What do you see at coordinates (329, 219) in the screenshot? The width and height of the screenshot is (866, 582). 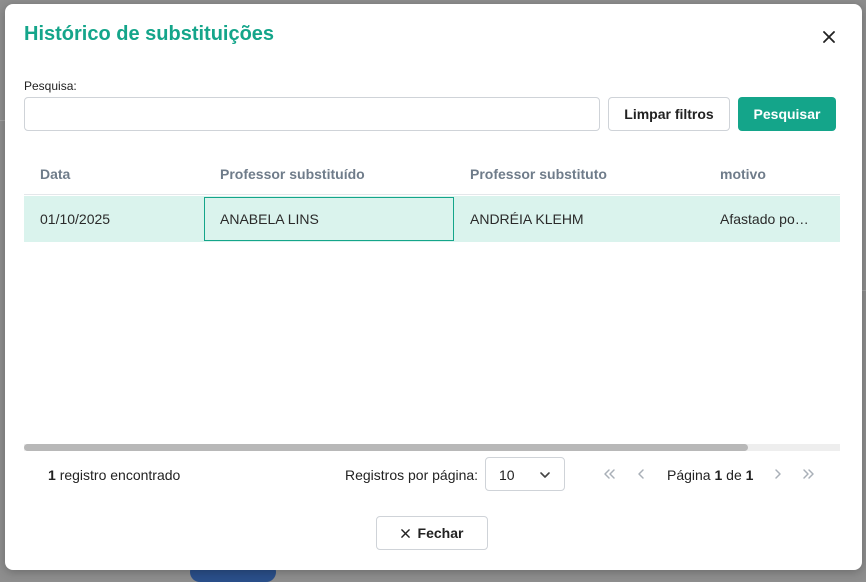 I see `cell-substituted-teacher: ANABELA LINS` at bounding box center [329, 219].